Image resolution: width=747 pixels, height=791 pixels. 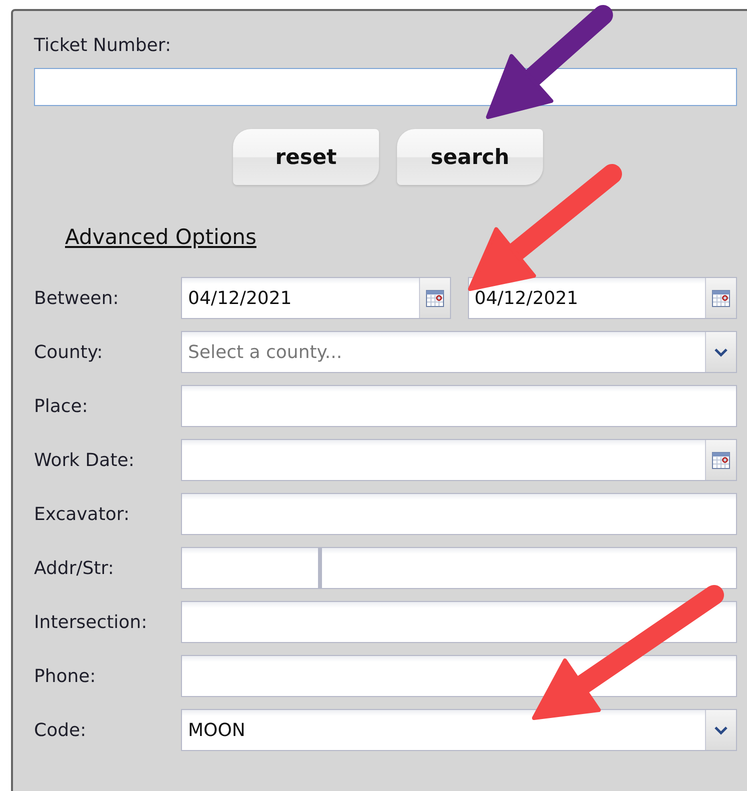 I want to click on field-label: Ticket Number:, so click(x=103, y=45).